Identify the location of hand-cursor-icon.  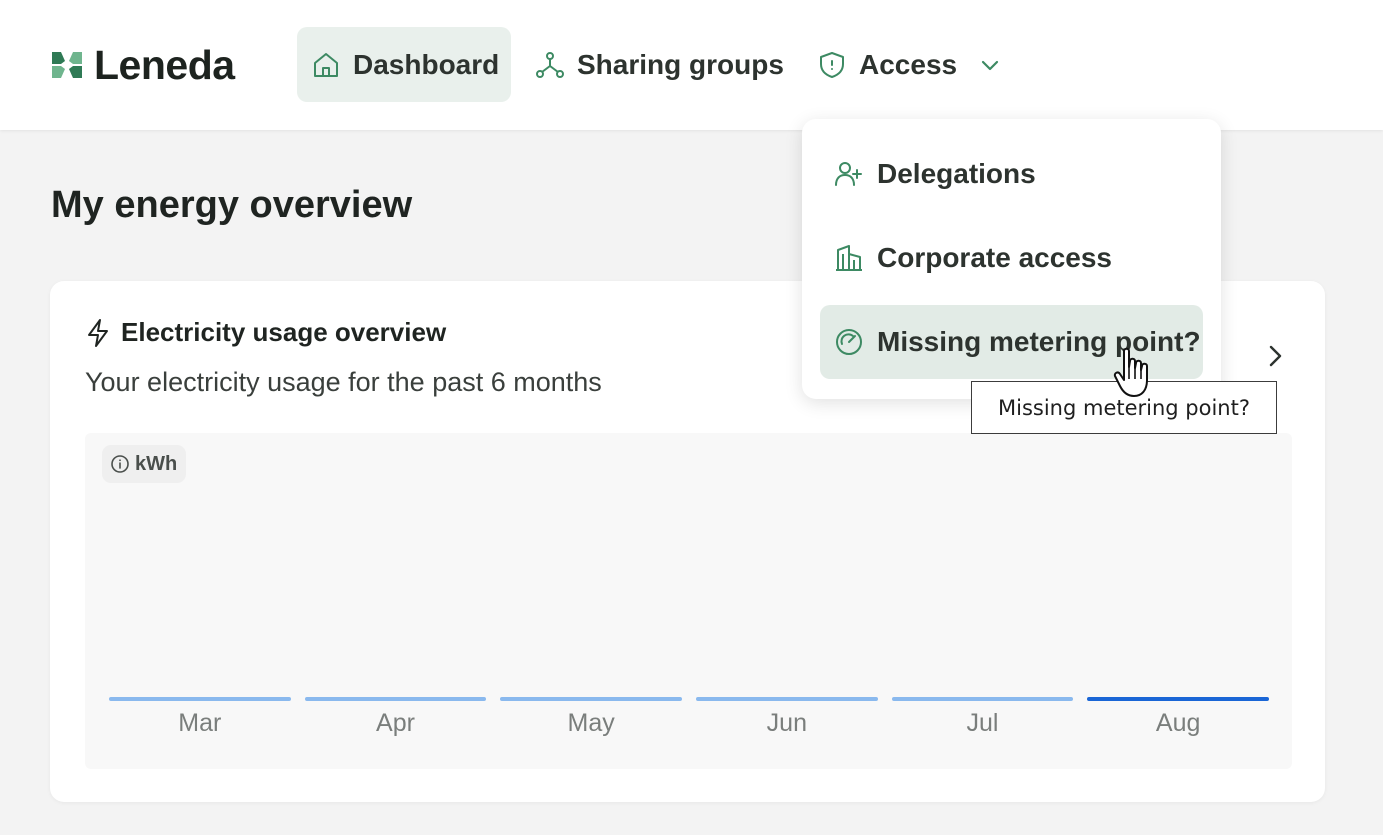
(1130, 372).